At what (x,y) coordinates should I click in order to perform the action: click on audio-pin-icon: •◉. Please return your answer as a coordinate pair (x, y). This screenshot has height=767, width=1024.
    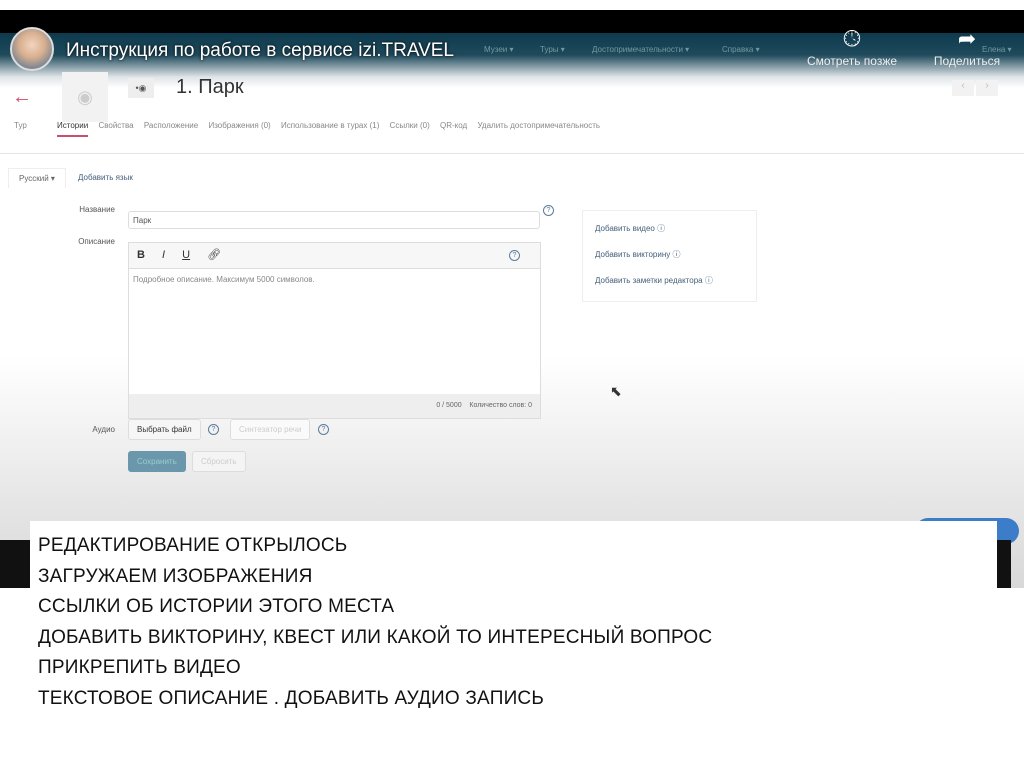
    Looking at the image, I should click on (141, 88).